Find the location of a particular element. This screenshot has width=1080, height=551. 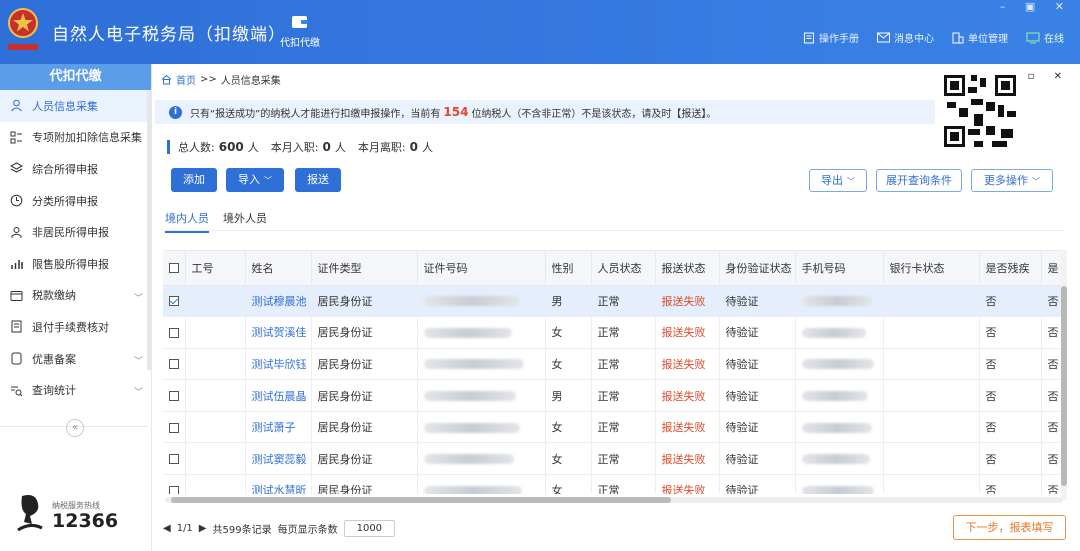

column-header: 姓名 is located at coordinates (278, 268).